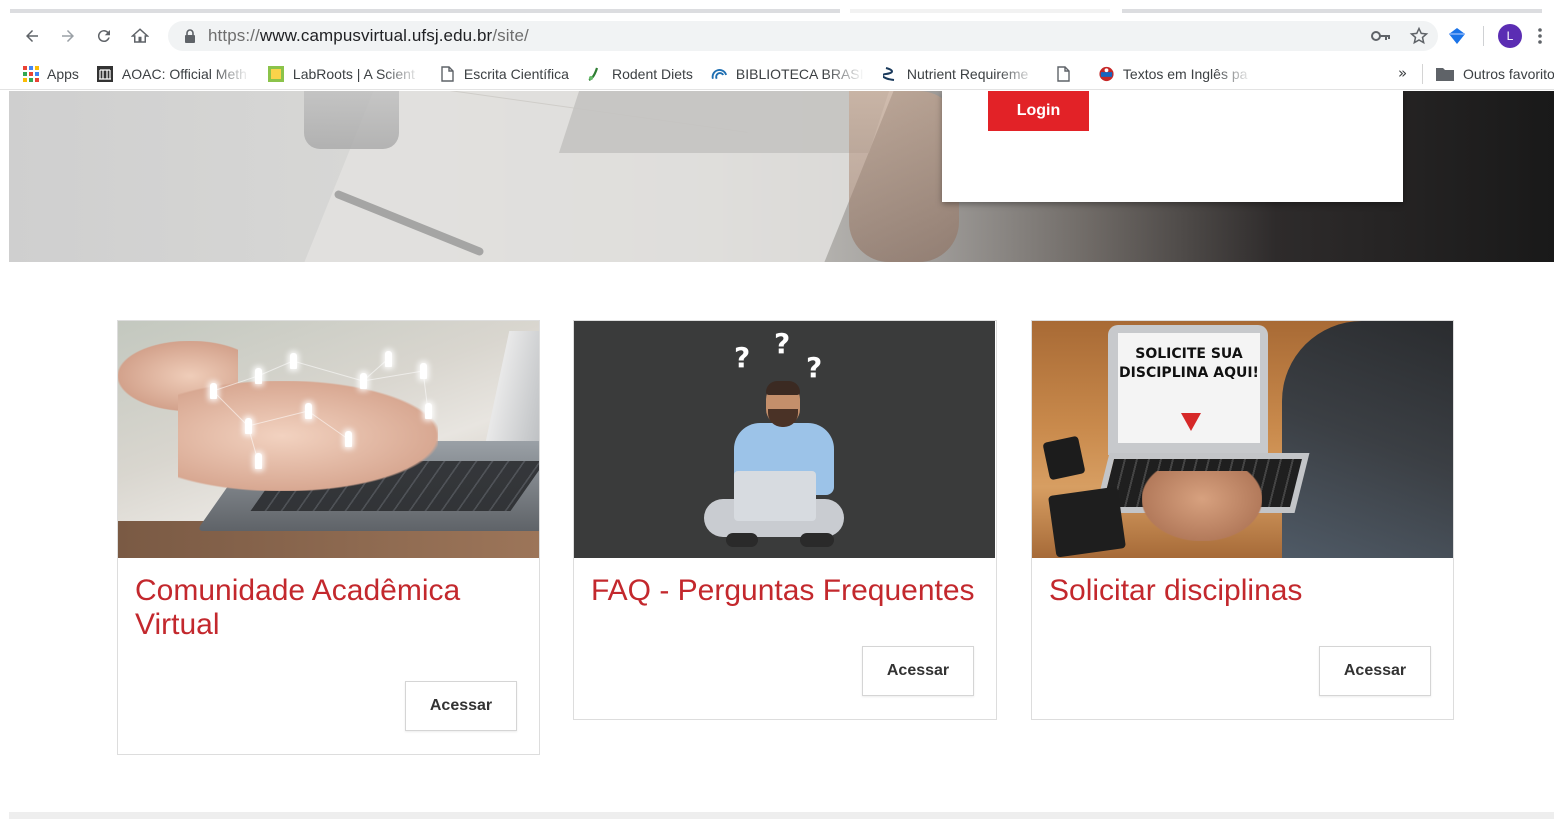 The height and width of the screenshot is (819, 1554). I want to click on image-hand, so click(1202, 506).